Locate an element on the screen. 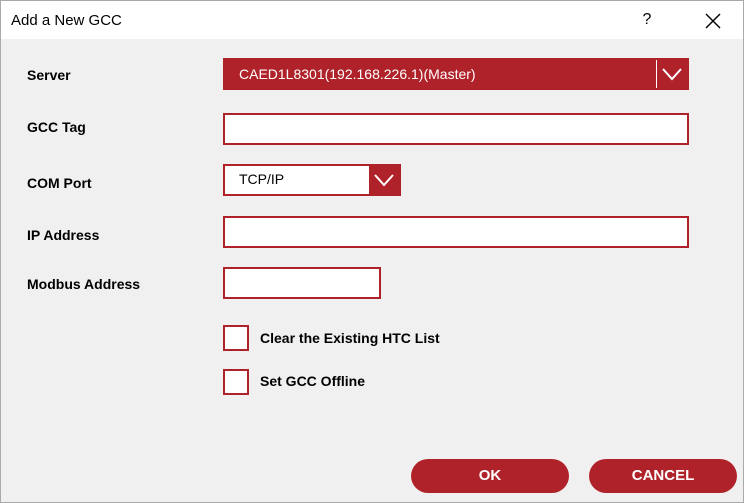  server-label: Server is located at coordinates (49, 75).